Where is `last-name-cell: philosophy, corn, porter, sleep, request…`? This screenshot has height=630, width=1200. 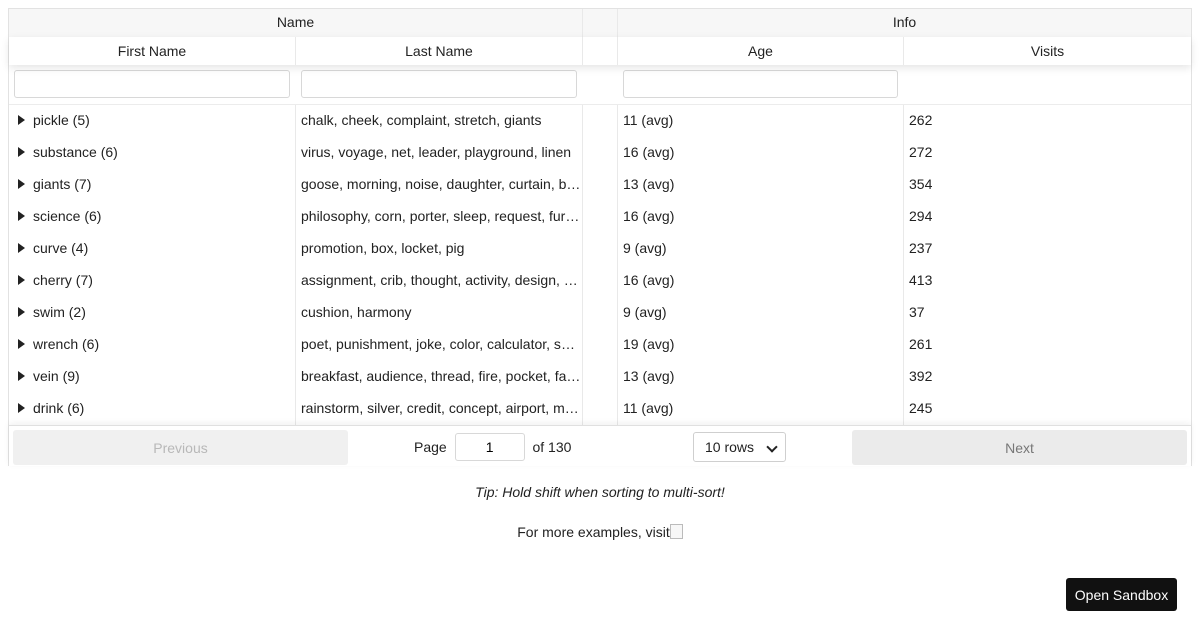 last-name-cell: philosophy, corn, porter, sleep, request… is located at coordinates (439, 217).